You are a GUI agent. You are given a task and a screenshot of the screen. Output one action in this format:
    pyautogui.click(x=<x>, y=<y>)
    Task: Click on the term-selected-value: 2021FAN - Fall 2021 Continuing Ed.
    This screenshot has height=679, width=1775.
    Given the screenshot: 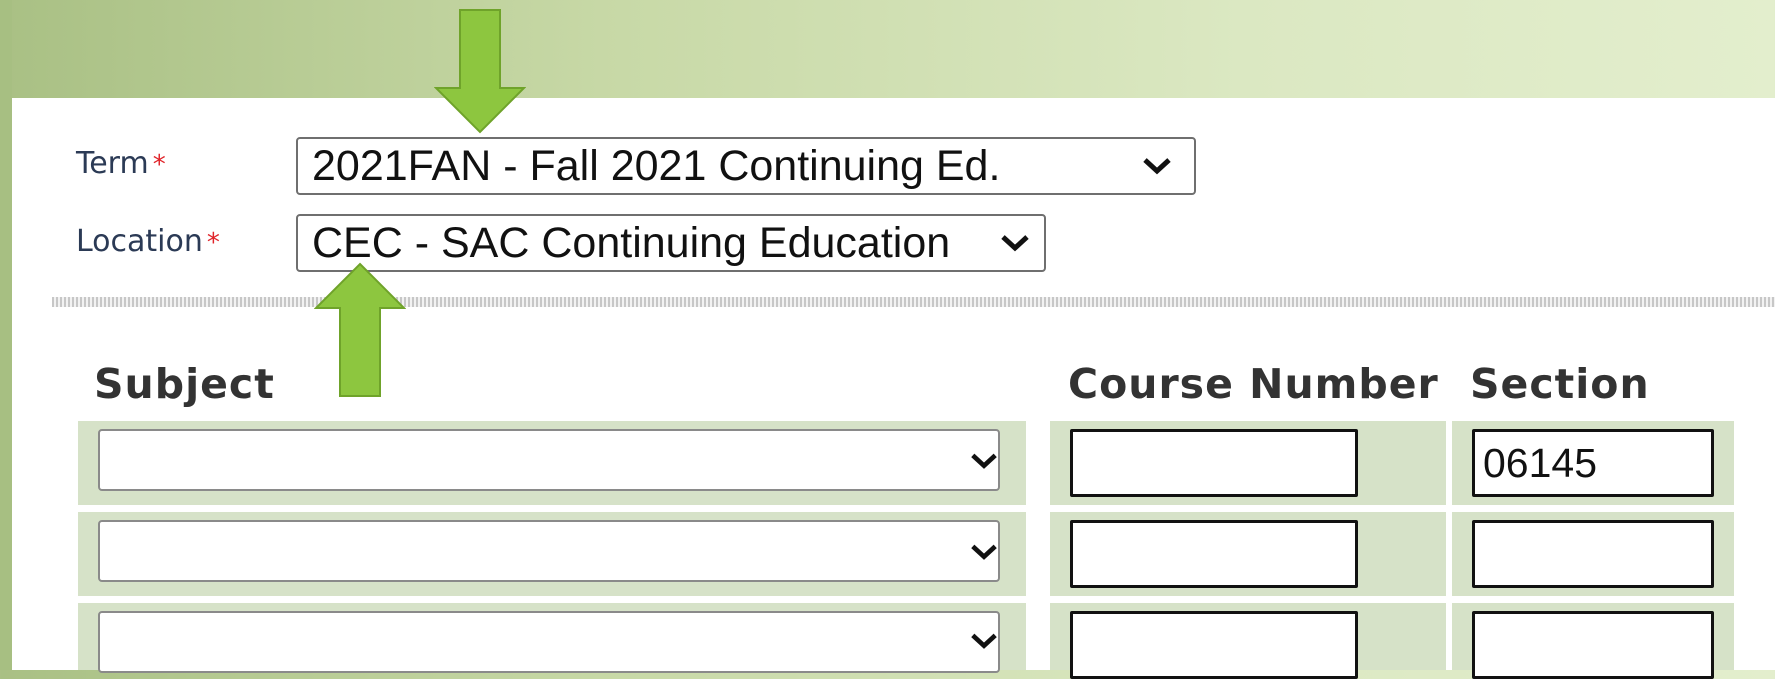 What is the action you would take?
    pyautogui.click(x=656, y=165)
    